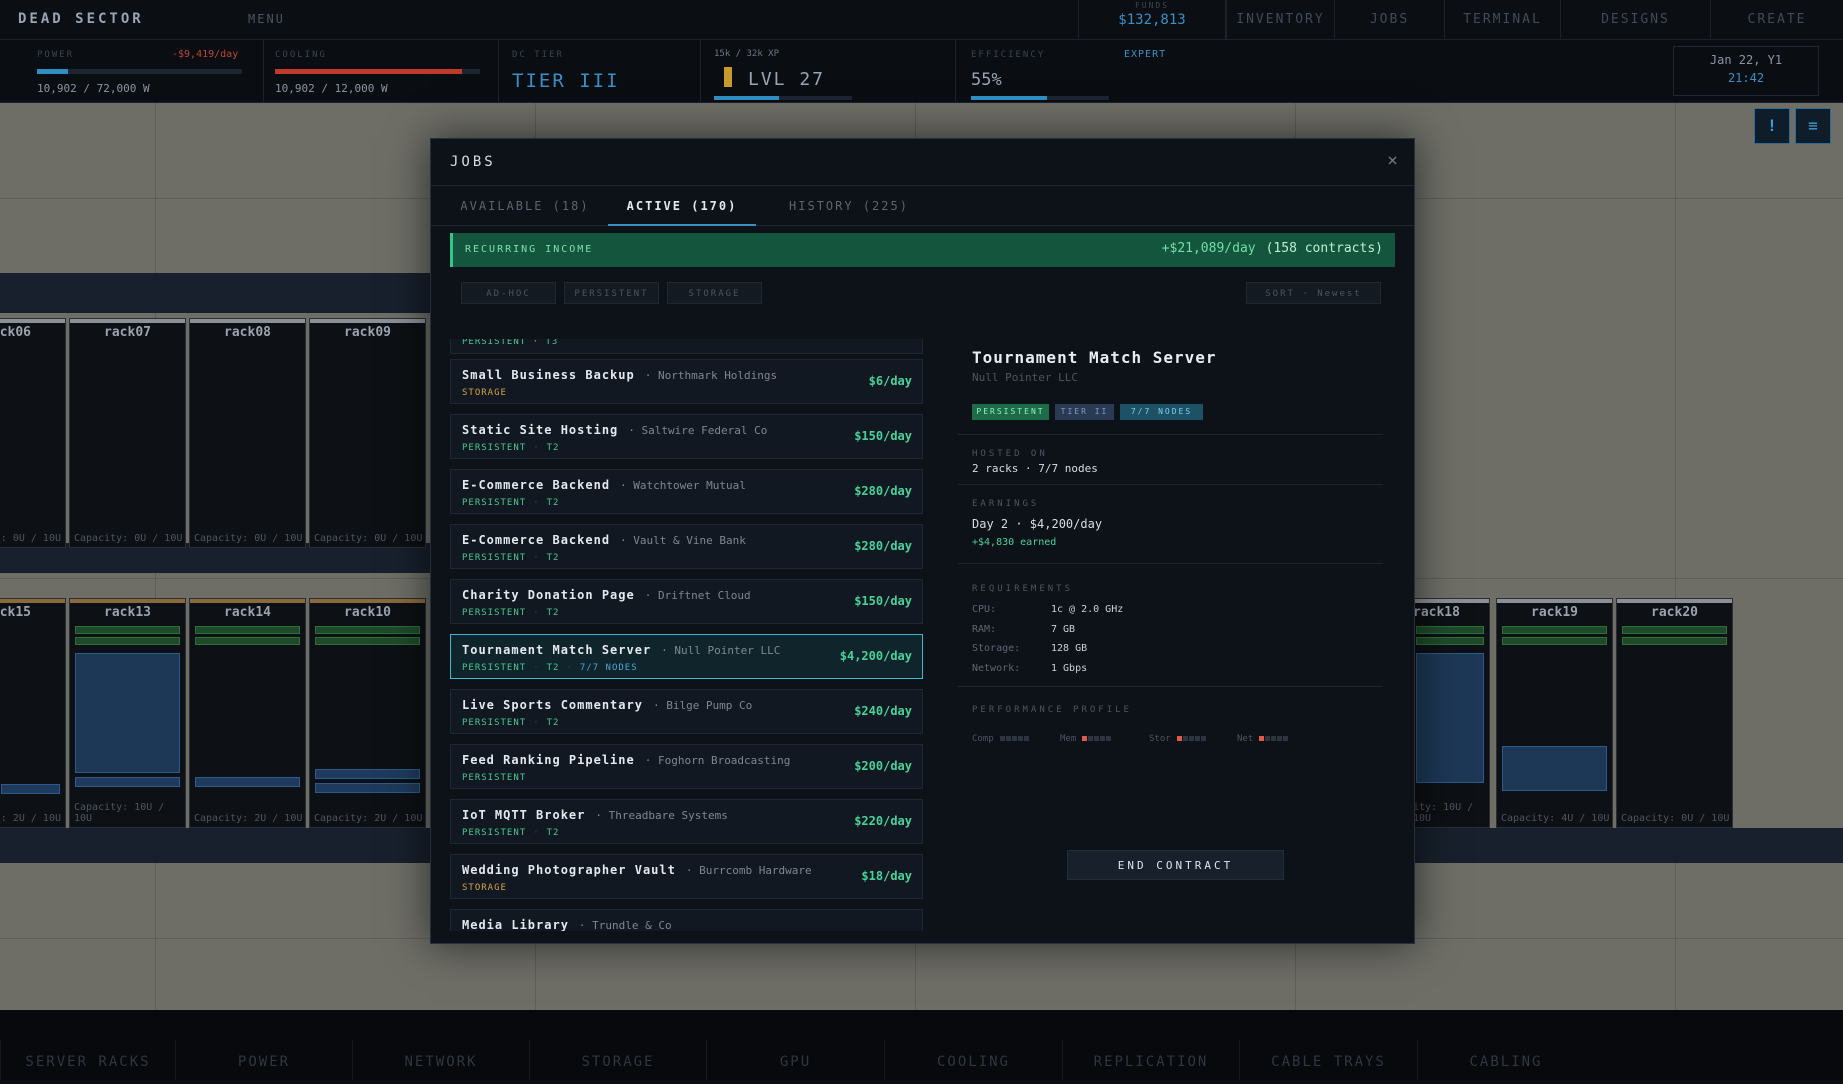 The image size is (1843, 1084). What do you see at coordinates (973, 1060) in the screenshot?
I see `tab-cooling: COOLING` at bounding box center [973, 1060].